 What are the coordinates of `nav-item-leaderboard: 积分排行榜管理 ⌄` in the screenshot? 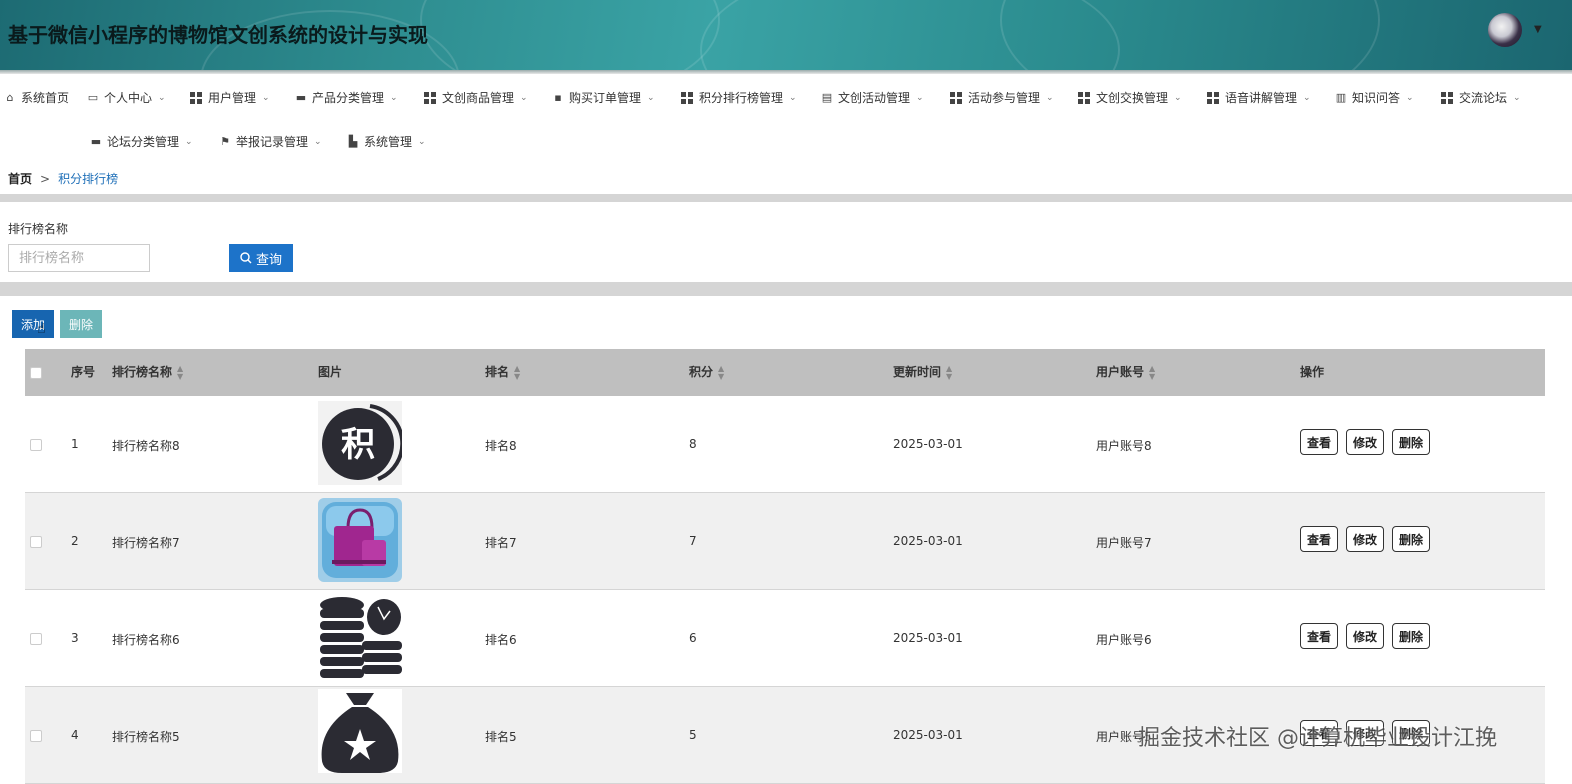 It's located at (739, 97).